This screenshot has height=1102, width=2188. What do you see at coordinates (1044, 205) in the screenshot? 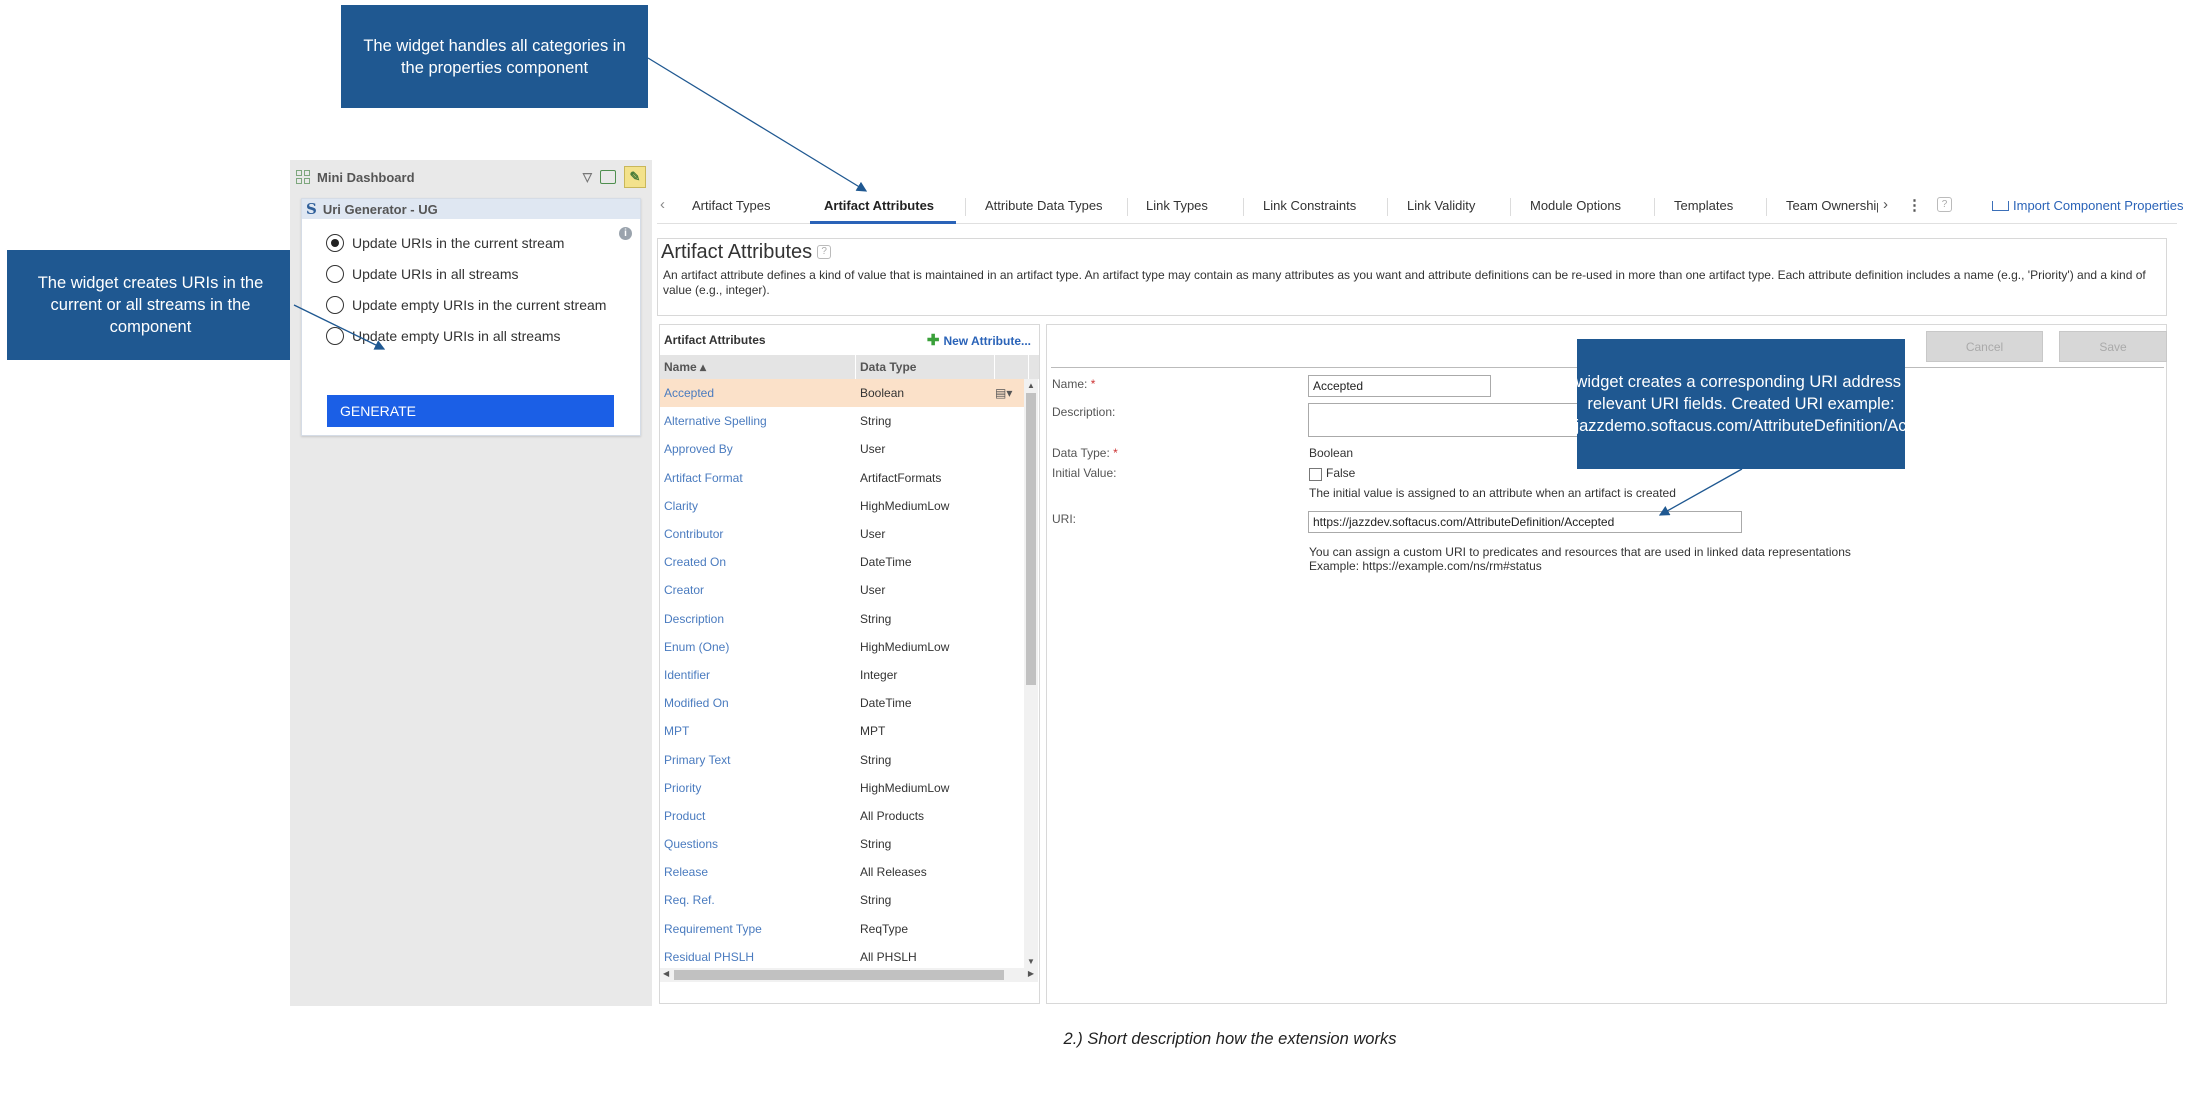
I see `tab-attribute-data-types: Attribute Data Types` at bounding box center [1044, 205].